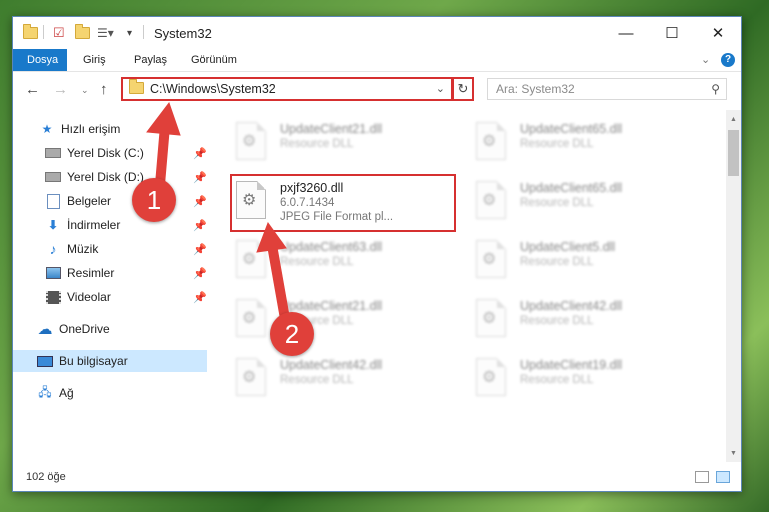 Image resolution: width=769 pixels, height=512 pixels. I want to click on callout-arrows, so click(219, 218).